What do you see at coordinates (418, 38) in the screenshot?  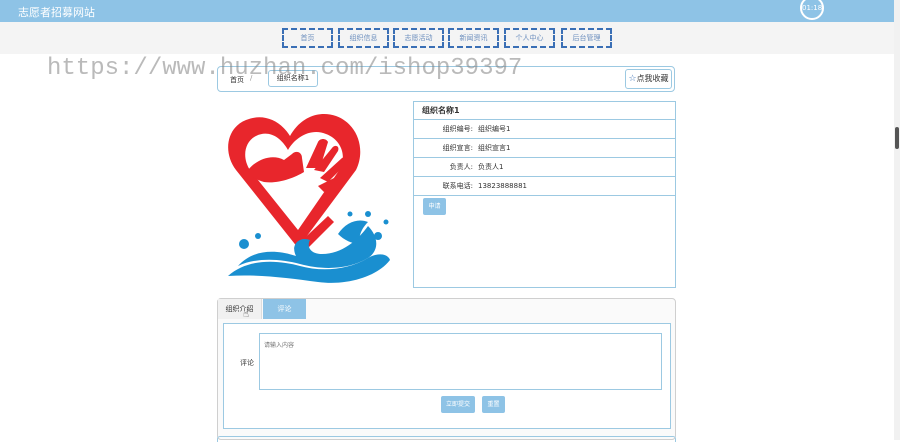 I see `nav-item-activities: 志愿活动` at bounding box center [418, 38].